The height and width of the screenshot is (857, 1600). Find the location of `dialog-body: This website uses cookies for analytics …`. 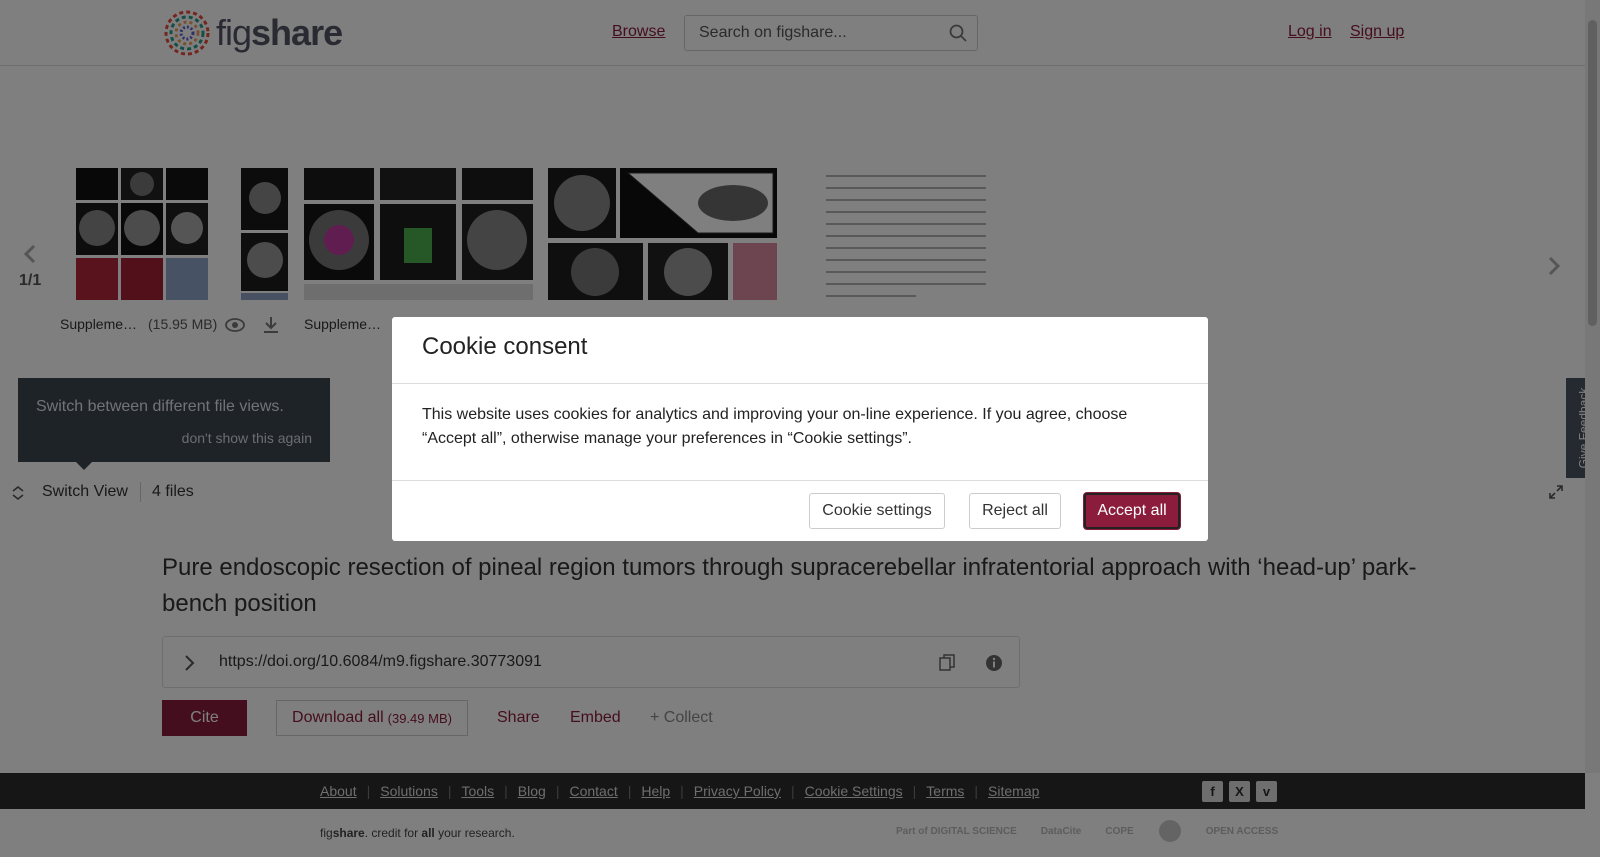

dialog-body: This website uses cookies for analytics … is located at coordinates (775, 426).